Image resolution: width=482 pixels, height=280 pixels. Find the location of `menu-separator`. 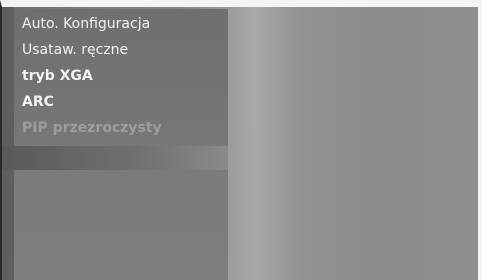

menu-separator is located at coordinates (114, 158).